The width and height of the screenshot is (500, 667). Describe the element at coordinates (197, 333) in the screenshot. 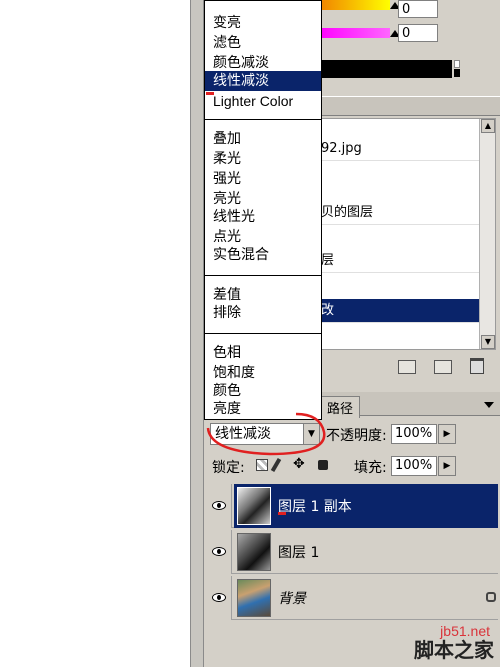

I see `tool-strip` at that location.